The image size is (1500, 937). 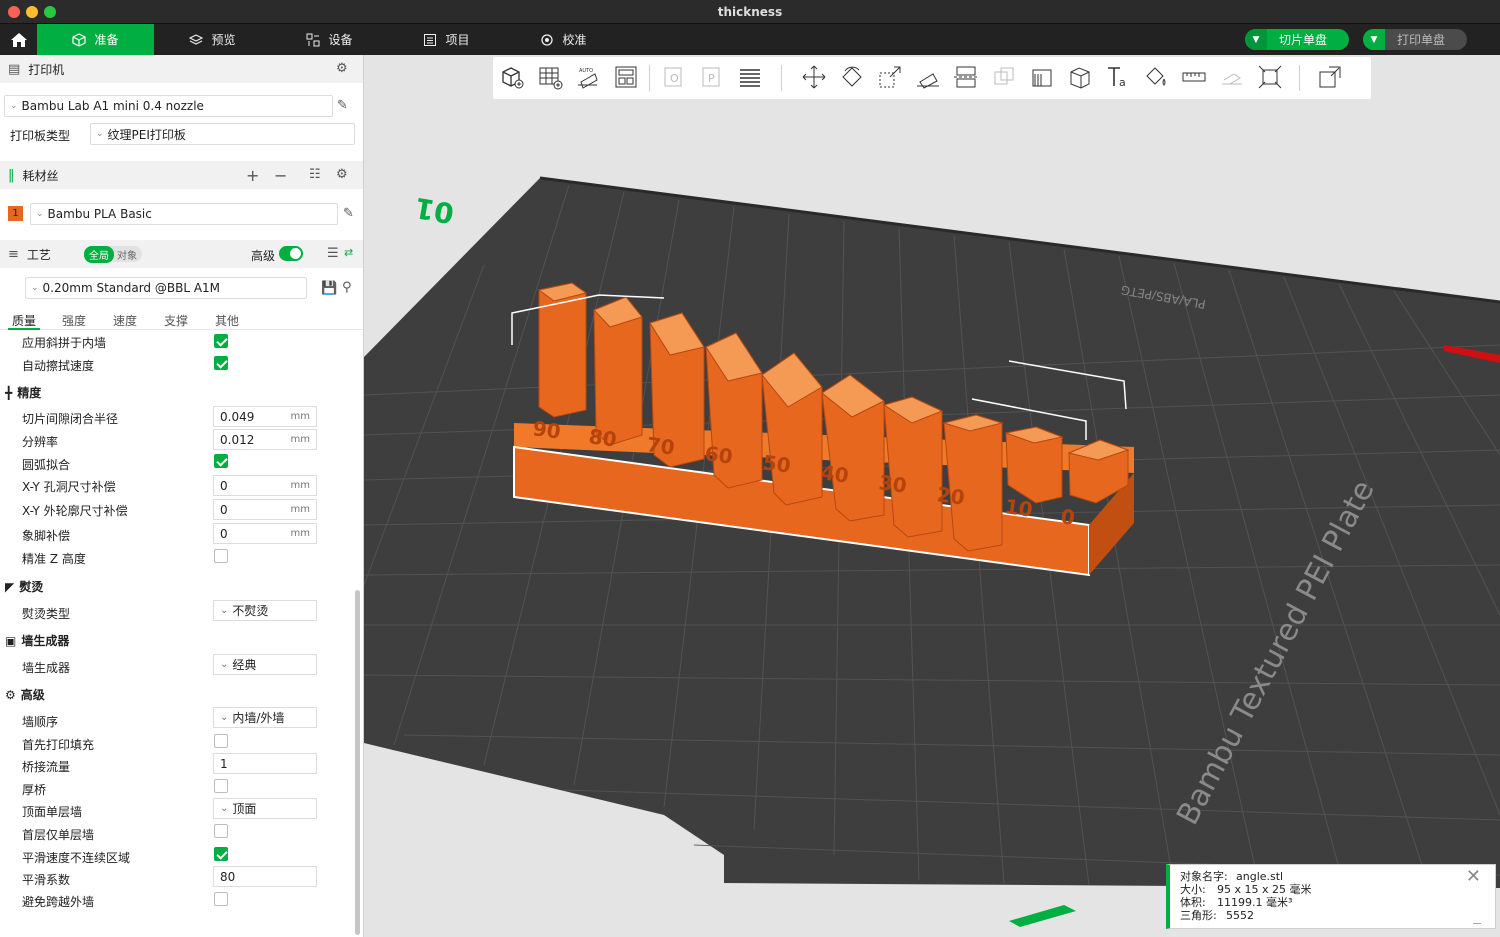 What do you see at coordinates (750, 12) in the screenshot?
I see `window-title: thickness` at bounding box center [750, 12].